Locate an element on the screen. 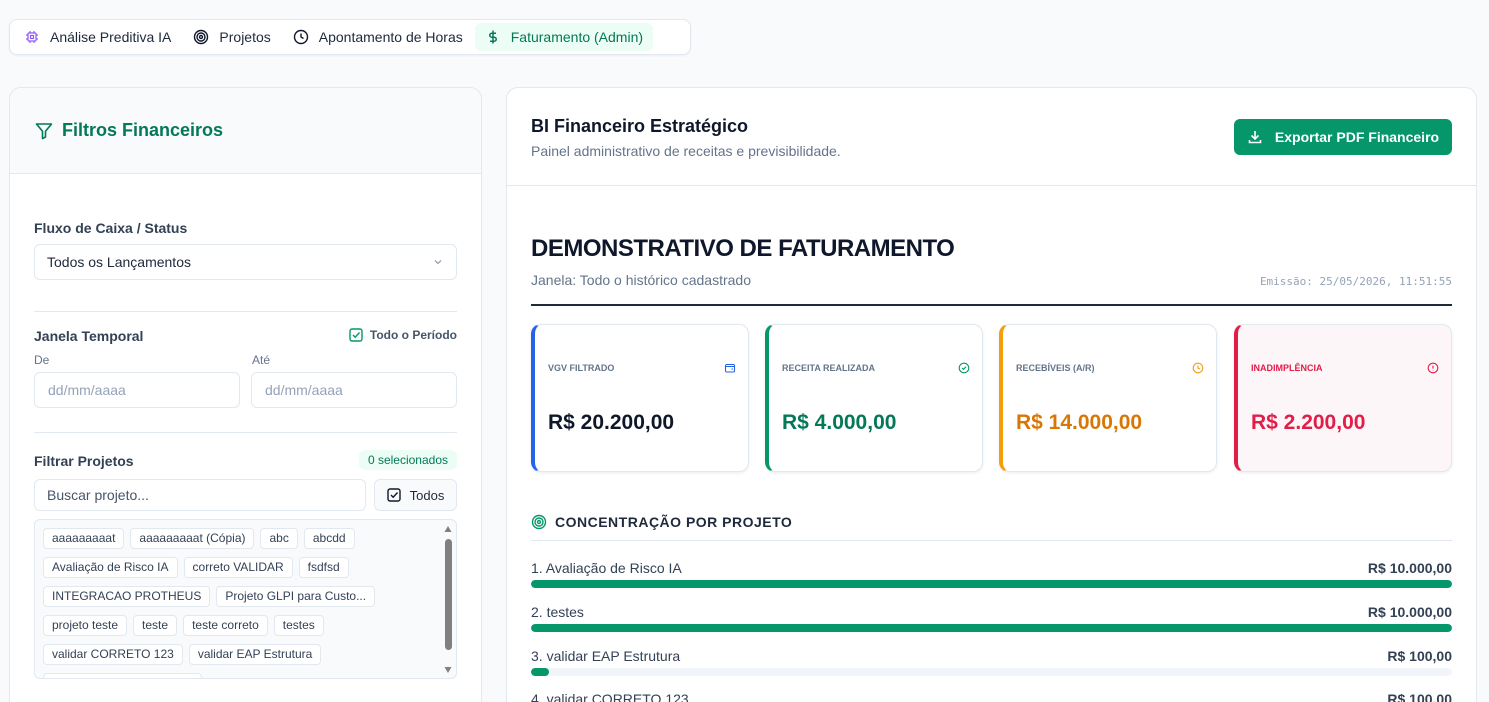 Image resolution: width=1489 pixels, height=702 pixels. project-tag: aaaaaaaaat (Cópia) is located at coordinates (192, 538).